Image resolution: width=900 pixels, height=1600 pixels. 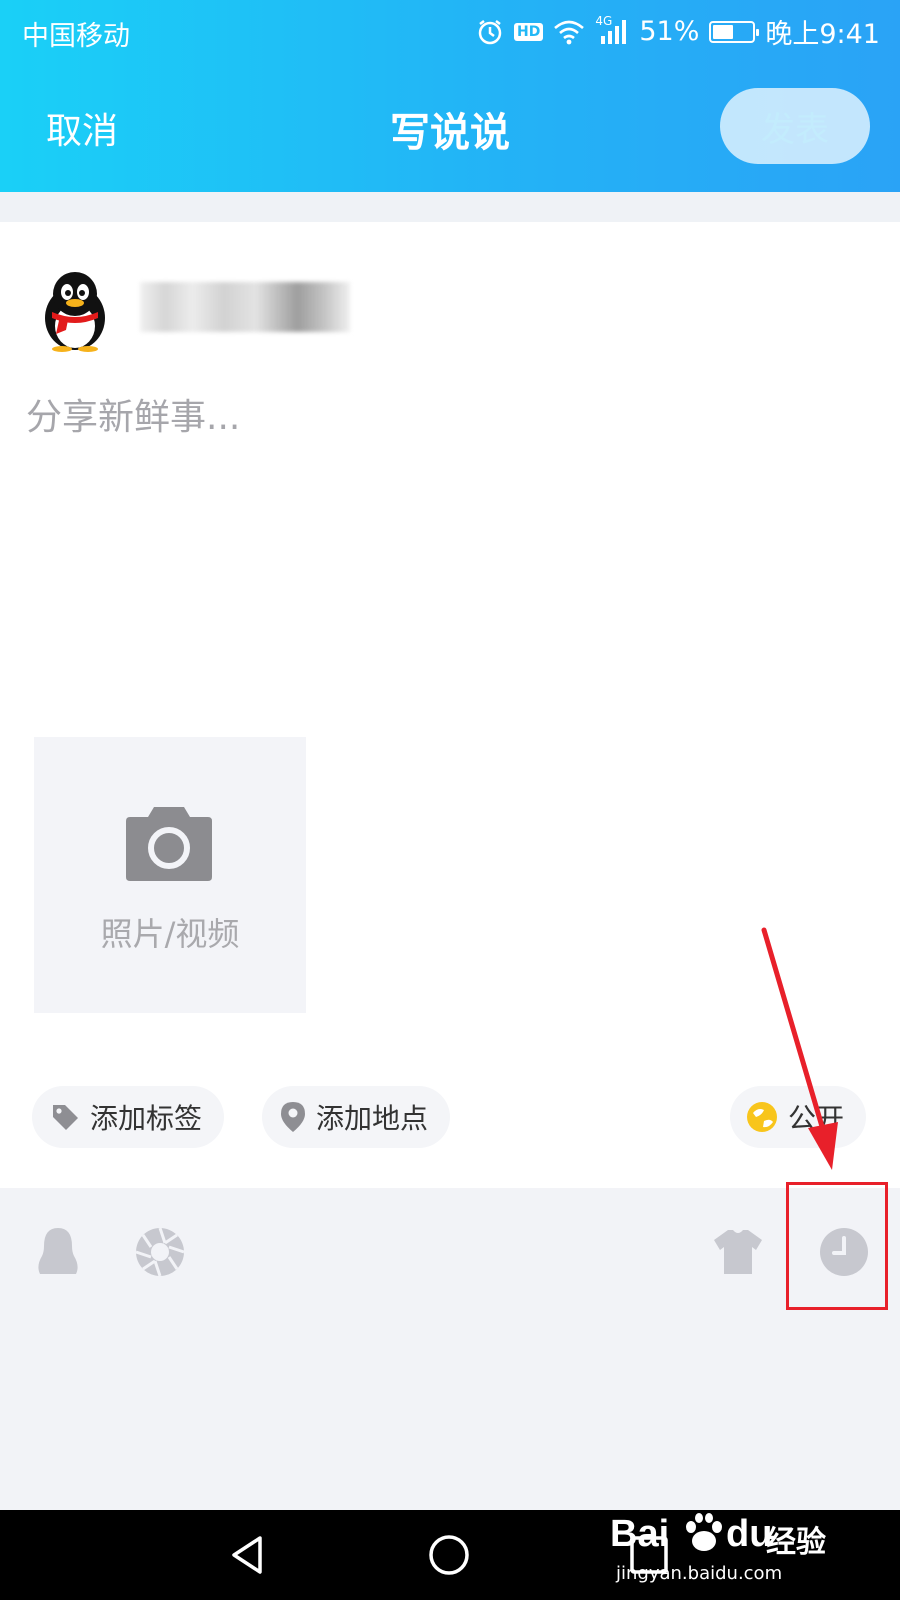 I want to click on location-pin-icon, so click(x=293, y=1117).